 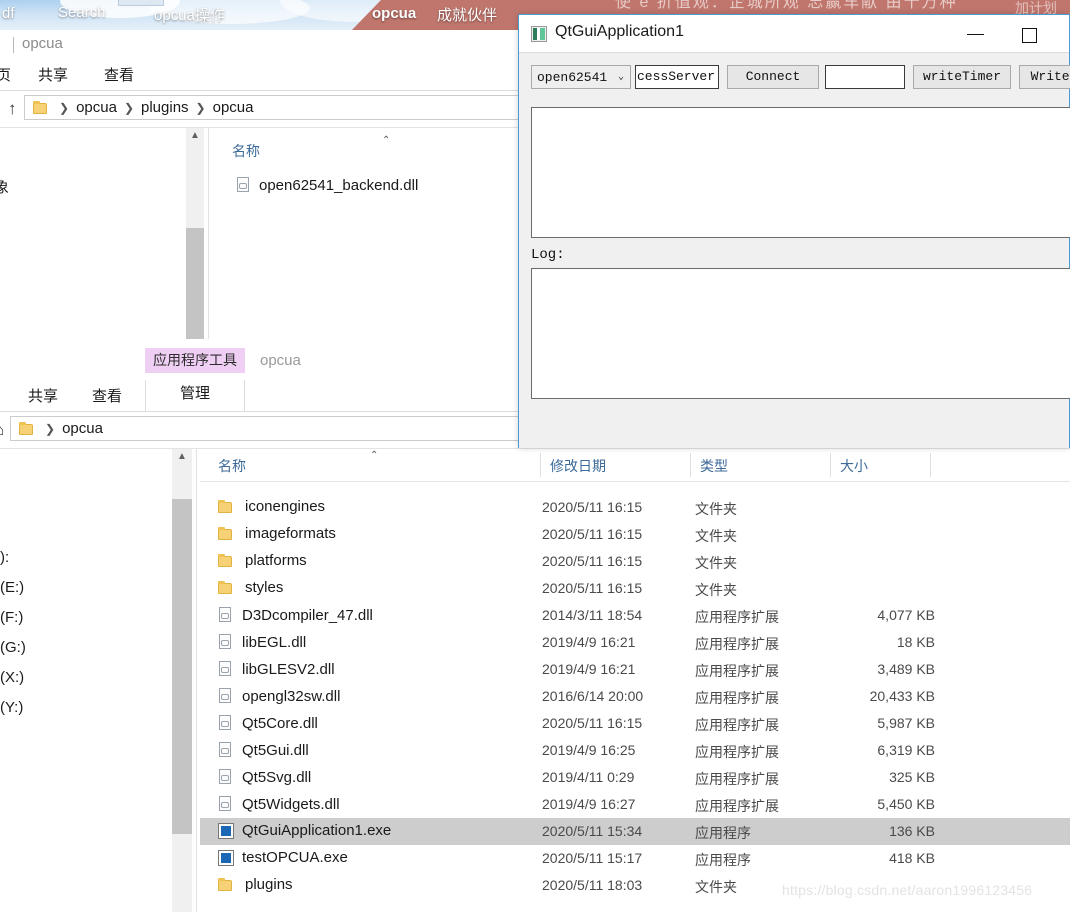 I want to click on ribbon-tab-manage: 管理, so click(x=195, y=395).